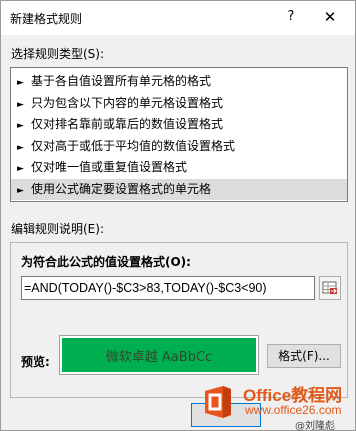  What do you see at coordinates (109, 167) in the screenshot?
I see `rule-type-item-label: 仅对唯一值或重复值设置格式` at bounding box center [109, 167].